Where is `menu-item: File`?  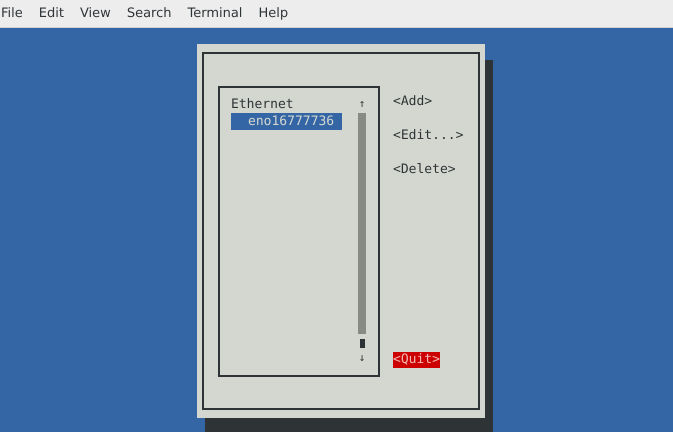
menu-item: File is located at coordinates (12, 14).